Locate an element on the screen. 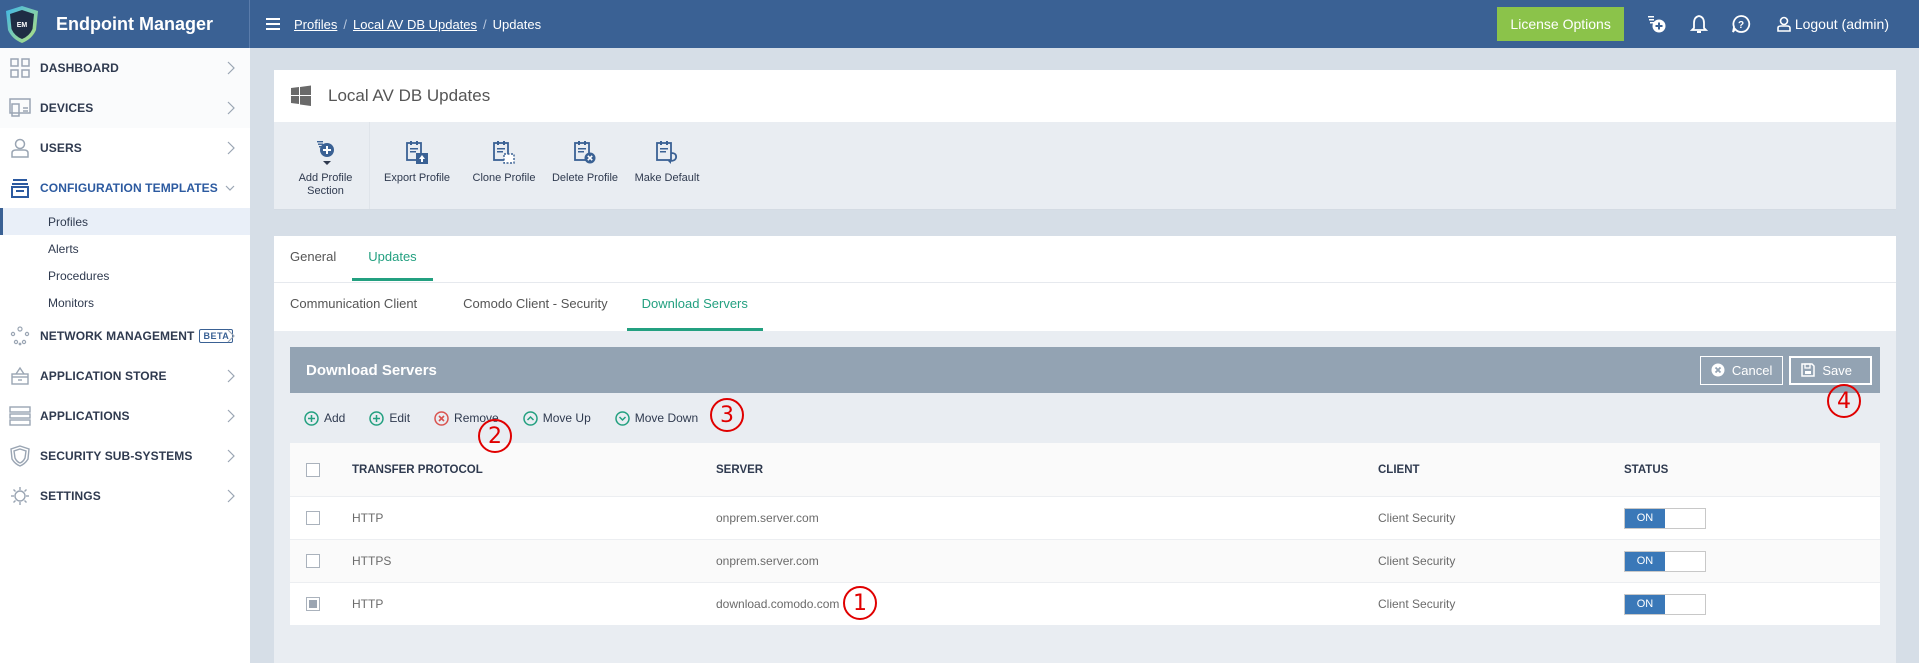 Image resolution: width=1919 pixels, height=663 pixels. menu-toggle-button is located at coordinates (273, 24).